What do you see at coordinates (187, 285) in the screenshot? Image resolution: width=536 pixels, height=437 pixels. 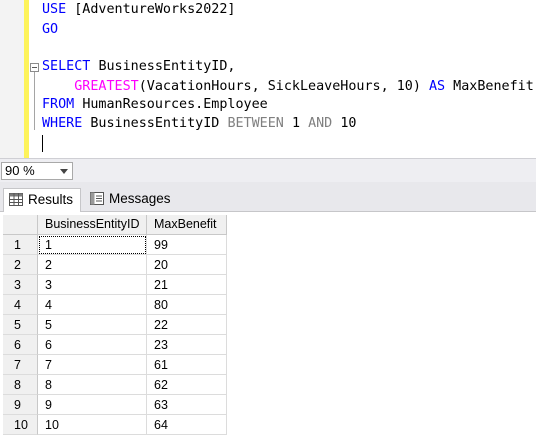 I see `table-cell: 21` at bounding box center [187, 285].